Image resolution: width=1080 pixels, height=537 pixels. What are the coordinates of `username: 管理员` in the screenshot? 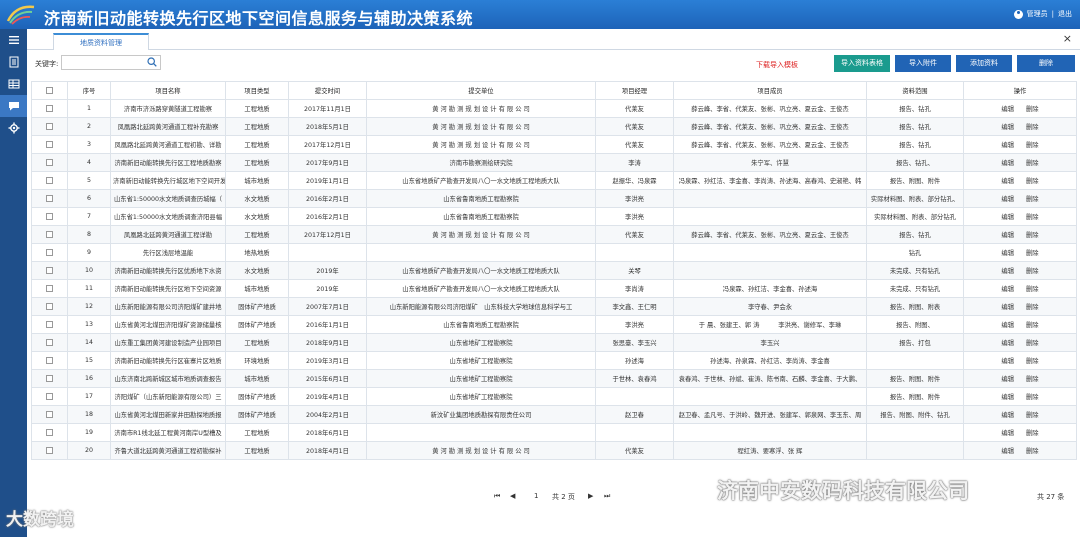 It's located at (1037, 14).